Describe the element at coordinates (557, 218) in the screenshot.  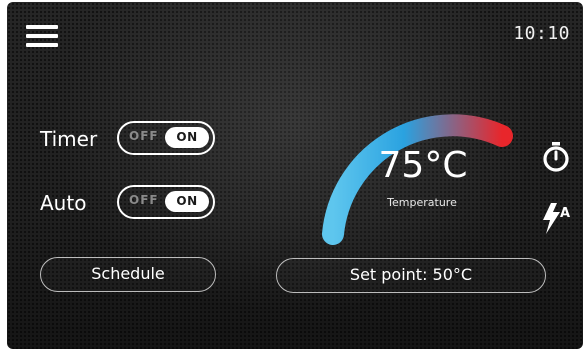
I see `auto-flash-icon: A` at that location.